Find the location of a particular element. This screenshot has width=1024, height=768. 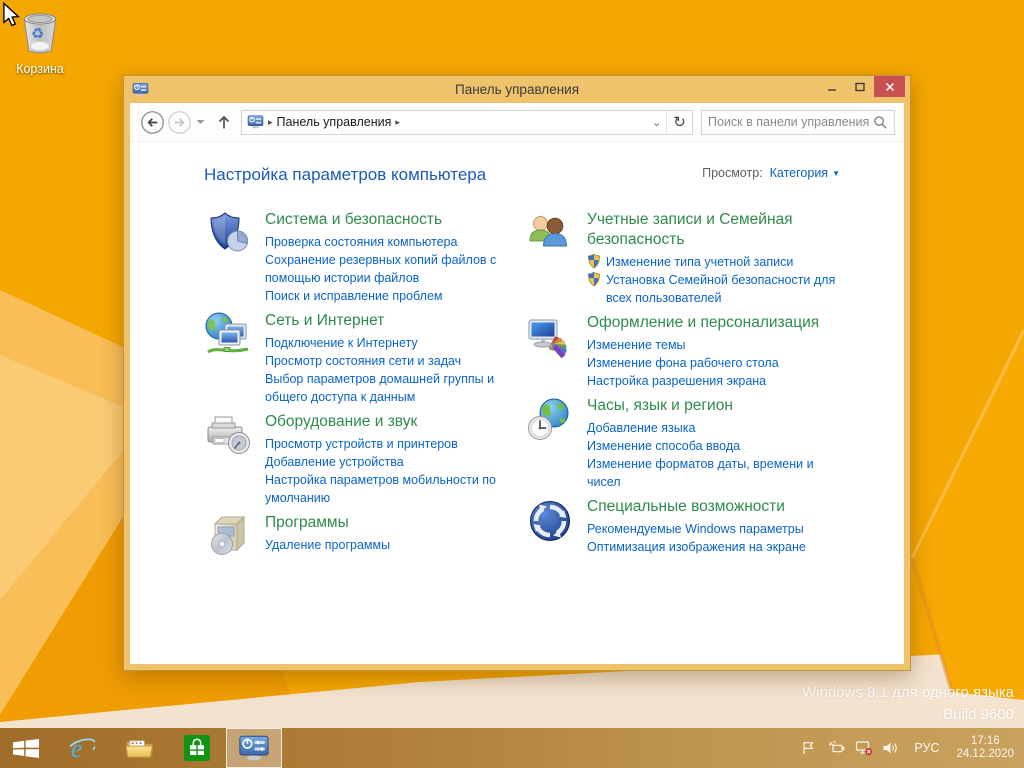

category-link: Подключение к Интернету is located at coordinates (385, 343).